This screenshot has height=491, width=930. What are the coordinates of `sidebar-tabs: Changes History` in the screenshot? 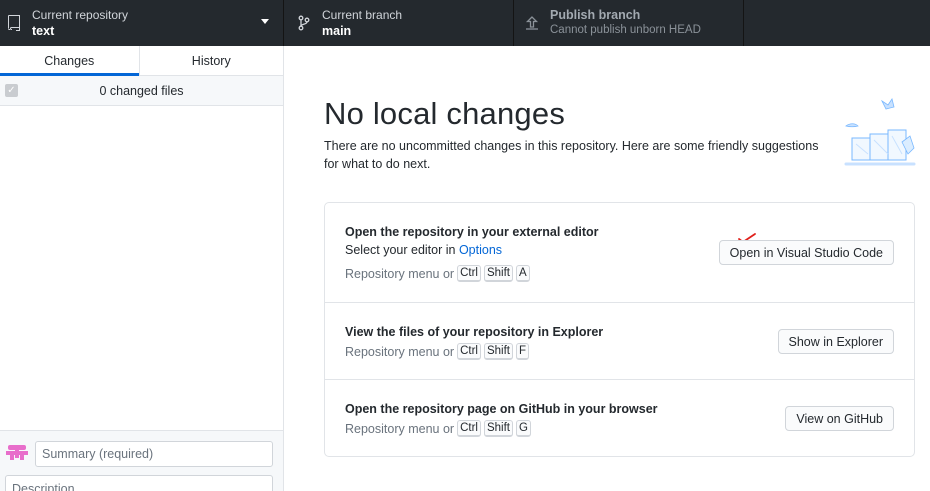 It's located at (141, 61).